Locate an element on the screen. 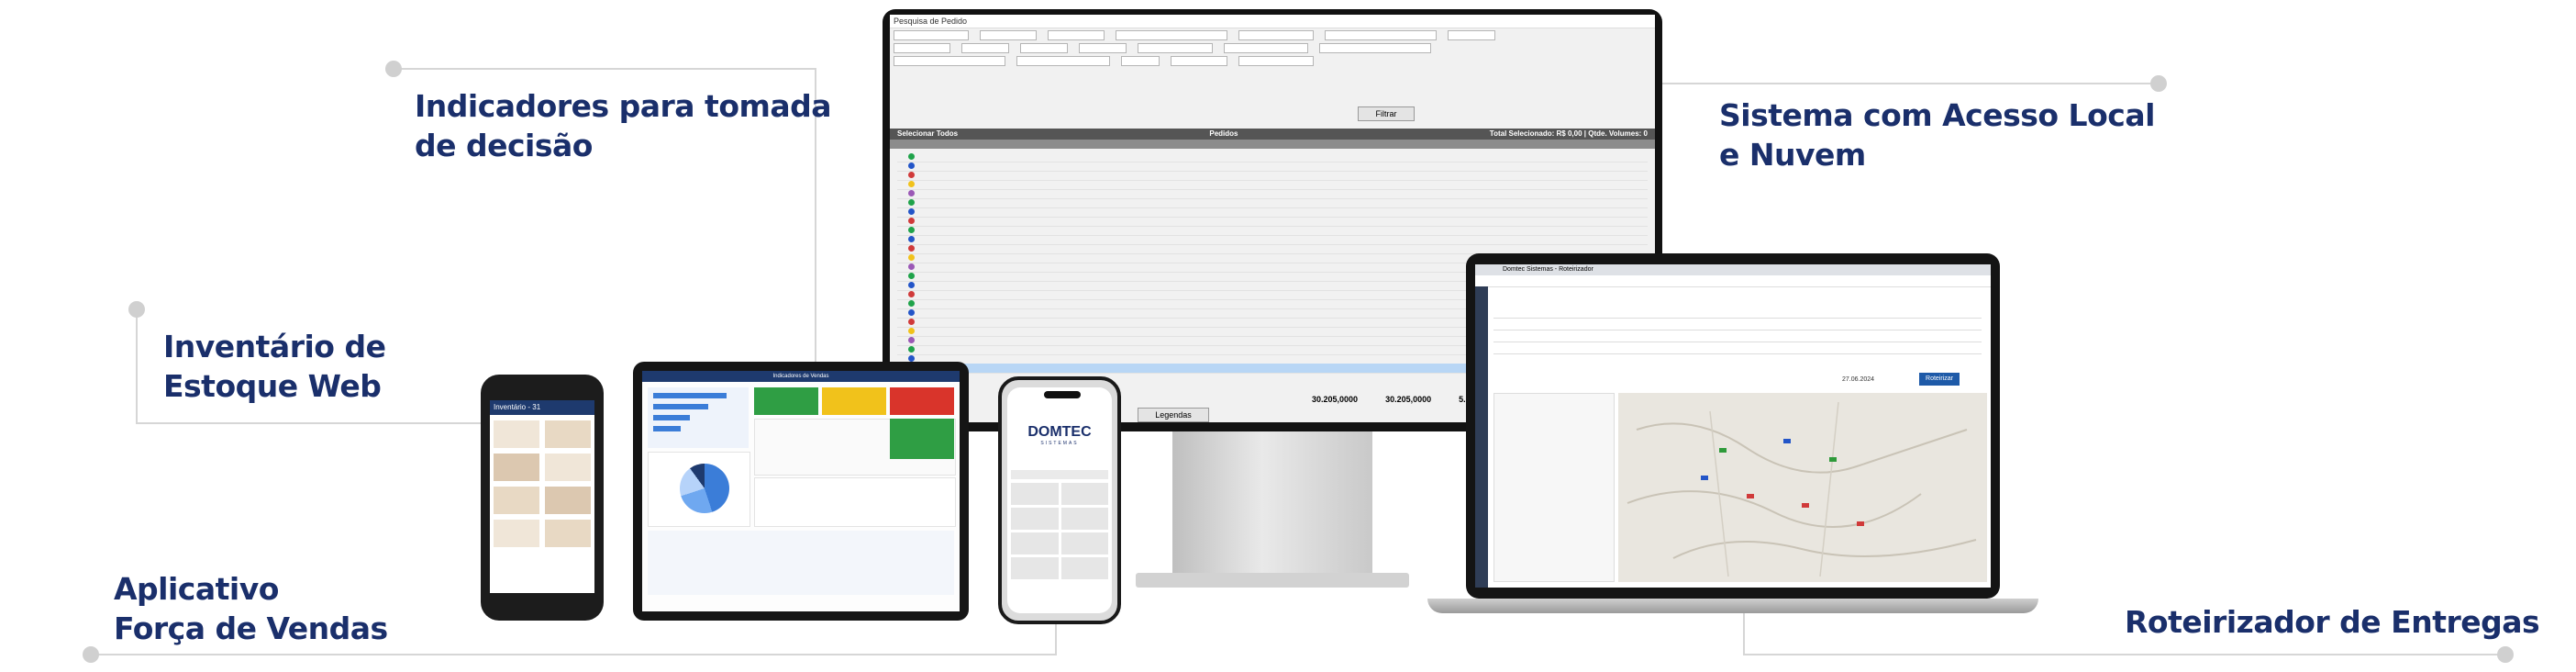 The height and width of the screenshot is (672, 2576). handheld-screen: Inventário - 31 is located at coordinates (542, 496).